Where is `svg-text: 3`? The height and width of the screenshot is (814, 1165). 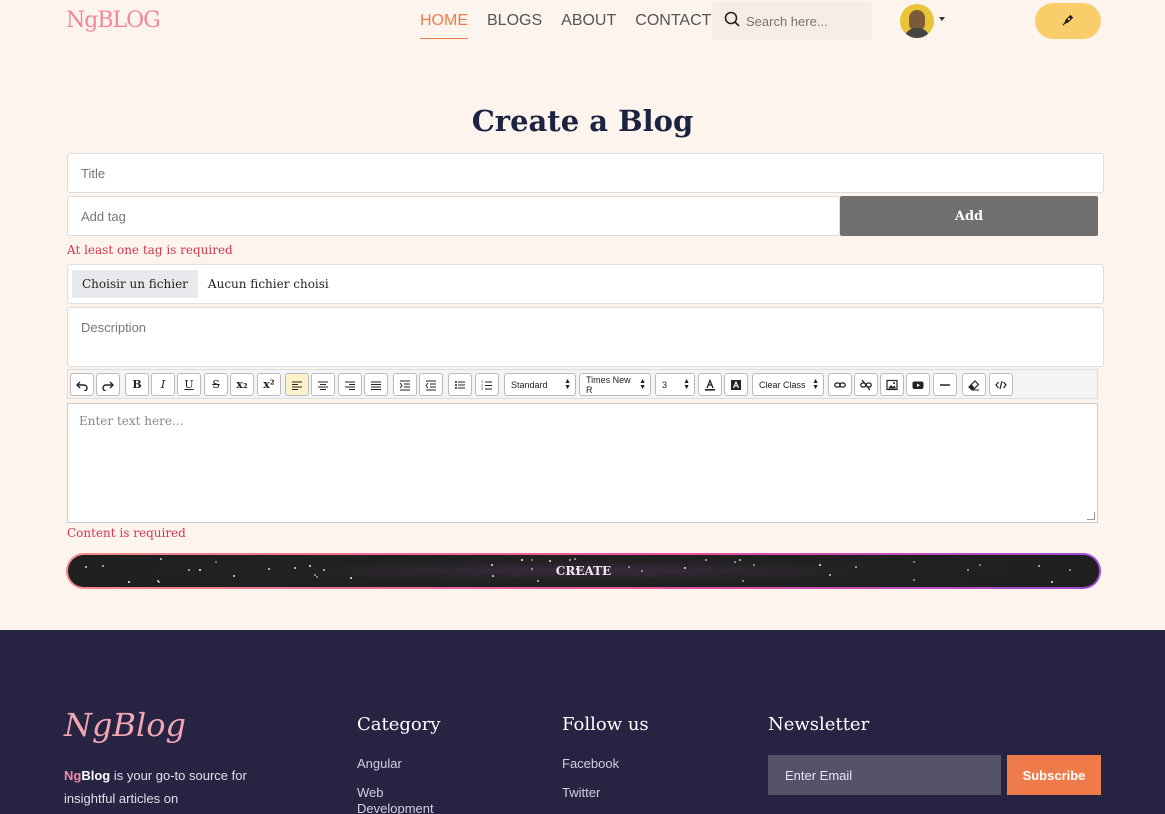
svg-text: 3 is located at coordinates (482, 389).